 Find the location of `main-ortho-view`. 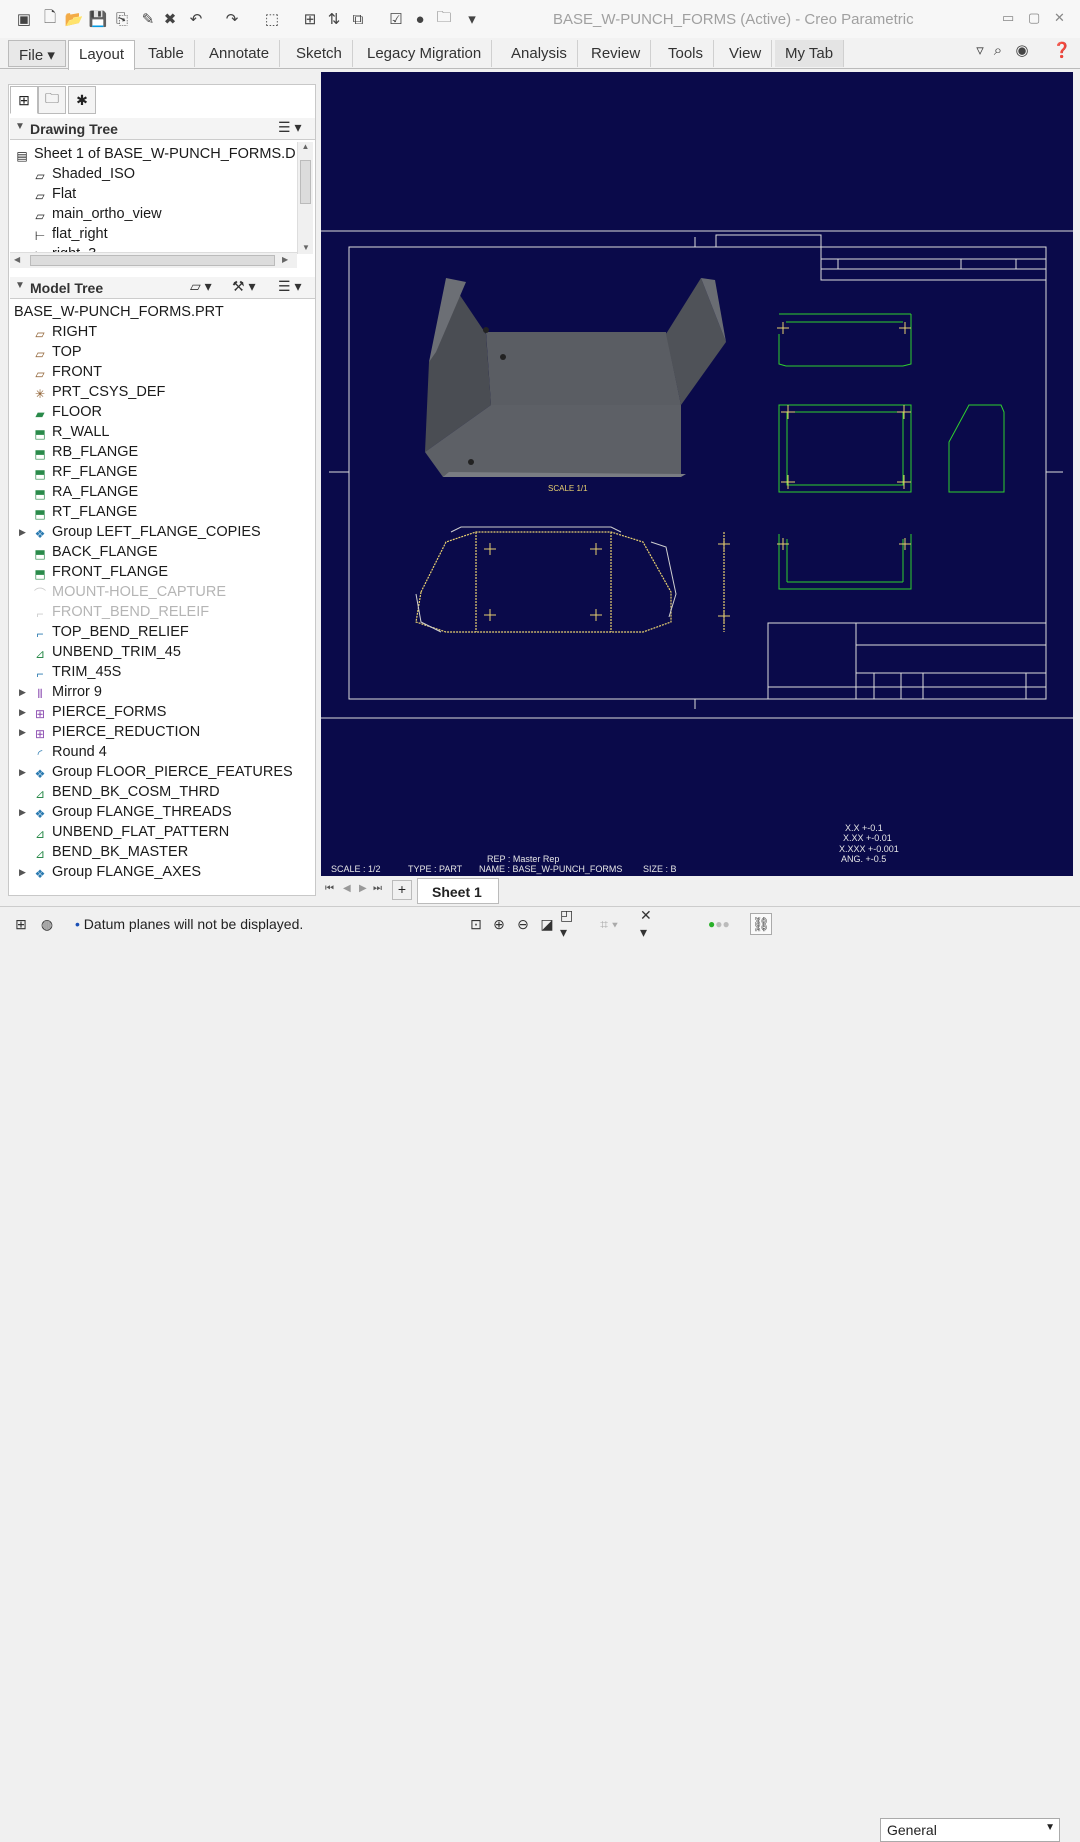

main-ortho-view is located at coordinates (891, 451).